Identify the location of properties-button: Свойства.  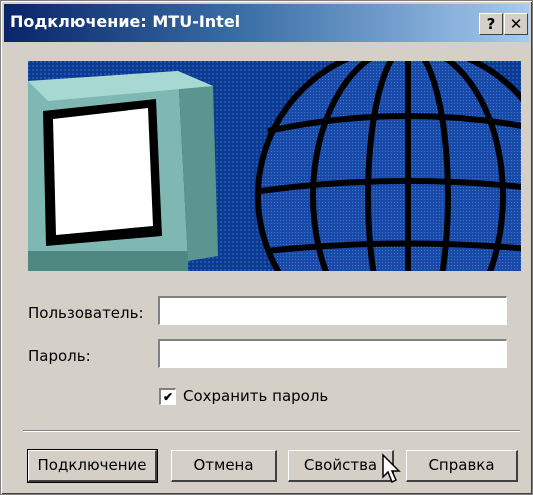
(341, 466).